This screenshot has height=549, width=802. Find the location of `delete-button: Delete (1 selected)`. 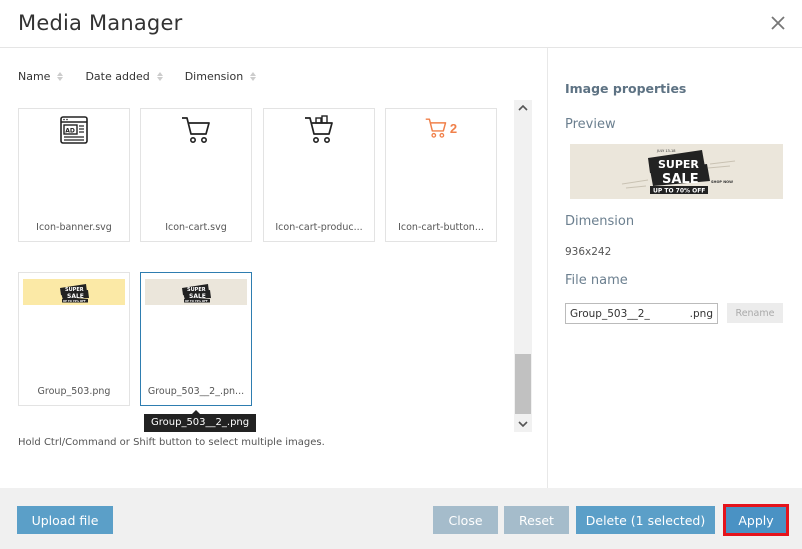

delete-button: Delete (1 selected) is located at coordinates (645, 520).